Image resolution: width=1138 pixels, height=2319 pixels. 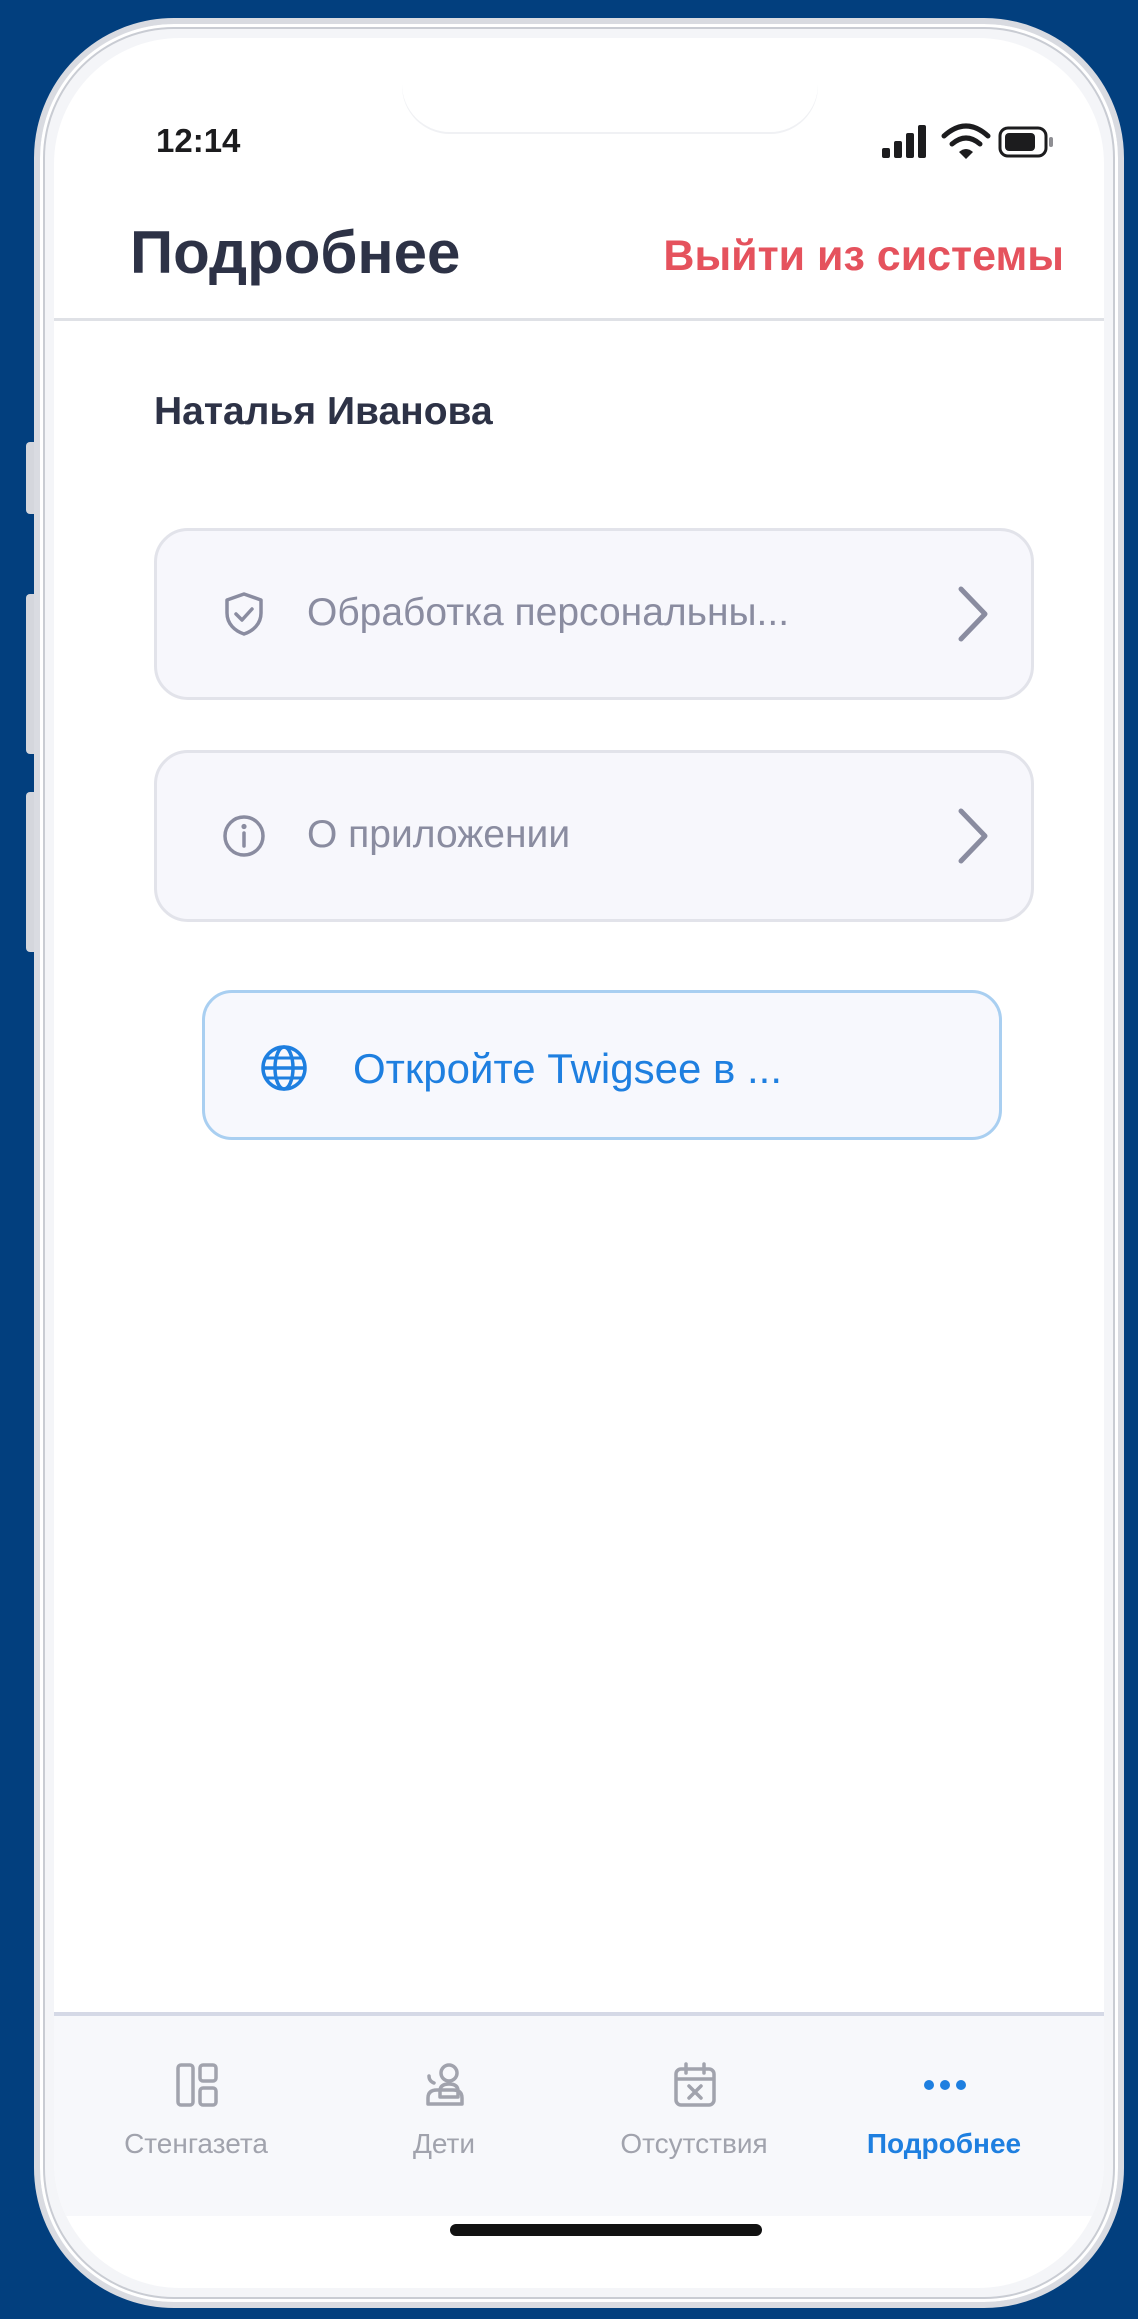 I want to click on calendar-x-icon, so click(x=695, y=2084).